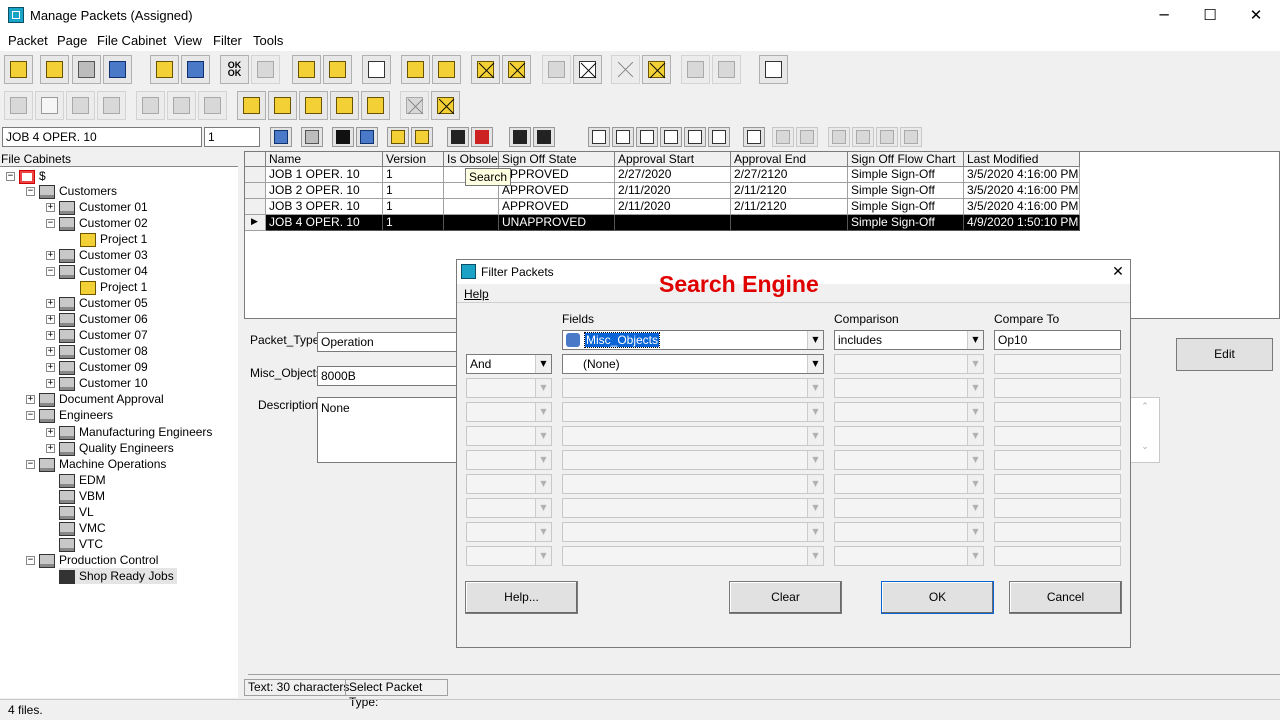 The image size is (1280, 720). Describe the element at coordinates (815, 340) in the screenshot. I see `chevron-down-icon: ▼` at that location.